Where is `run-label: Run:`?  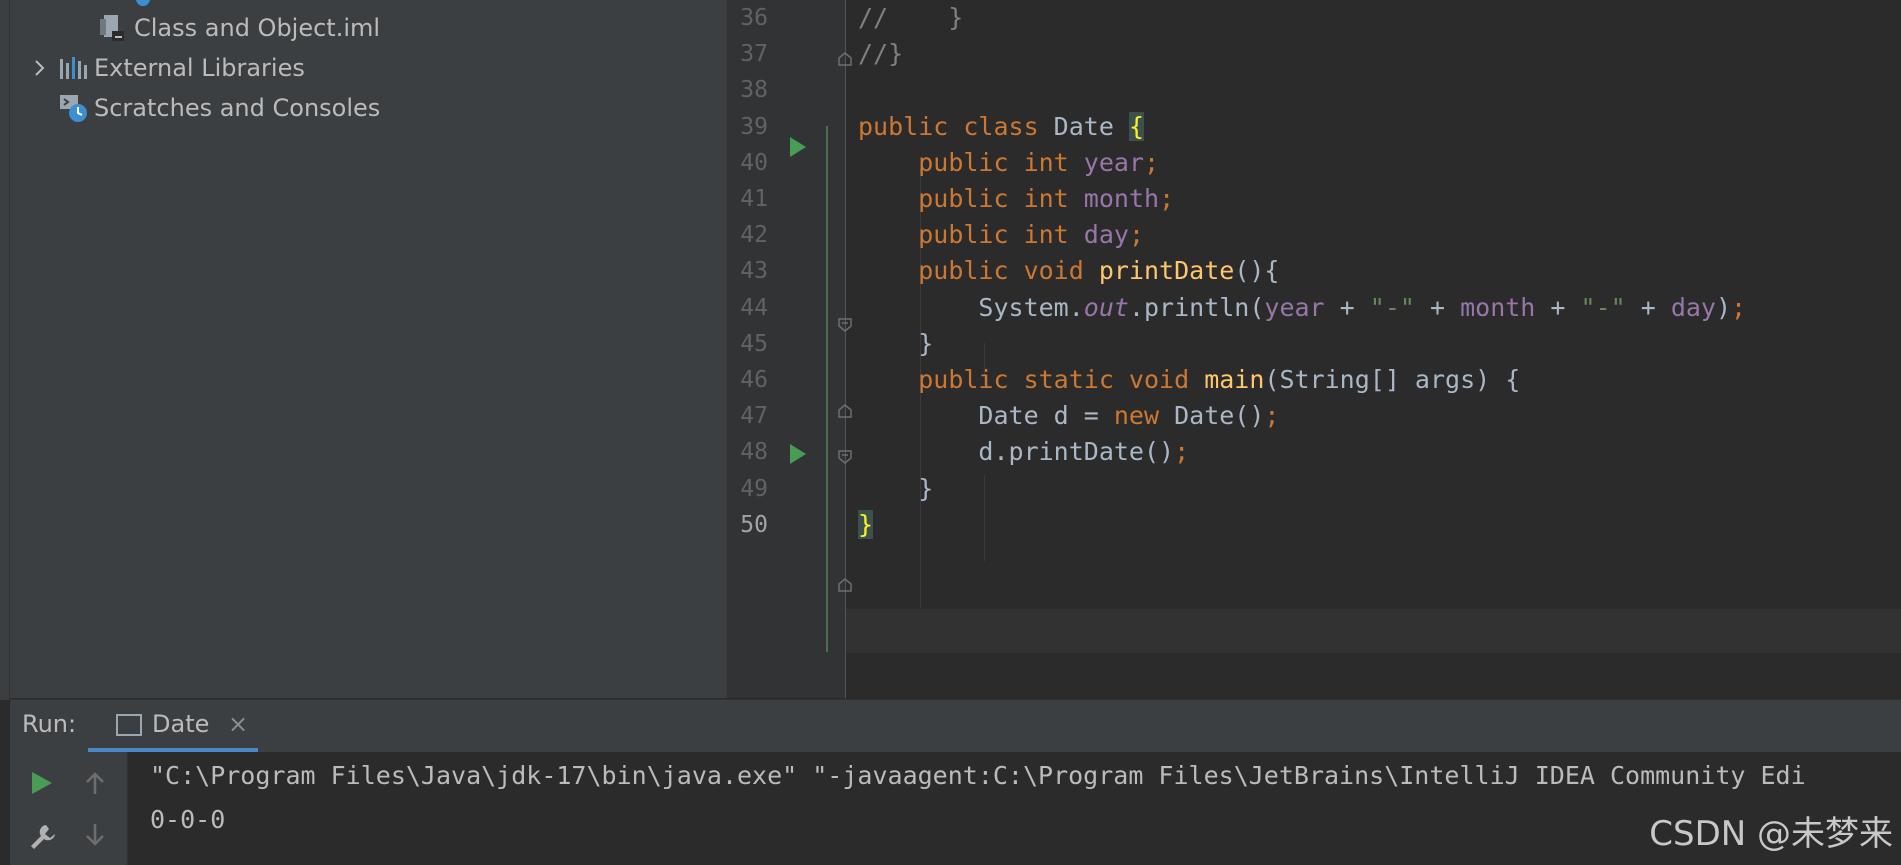
run-label: Run: is located at coordinates (49, 724).